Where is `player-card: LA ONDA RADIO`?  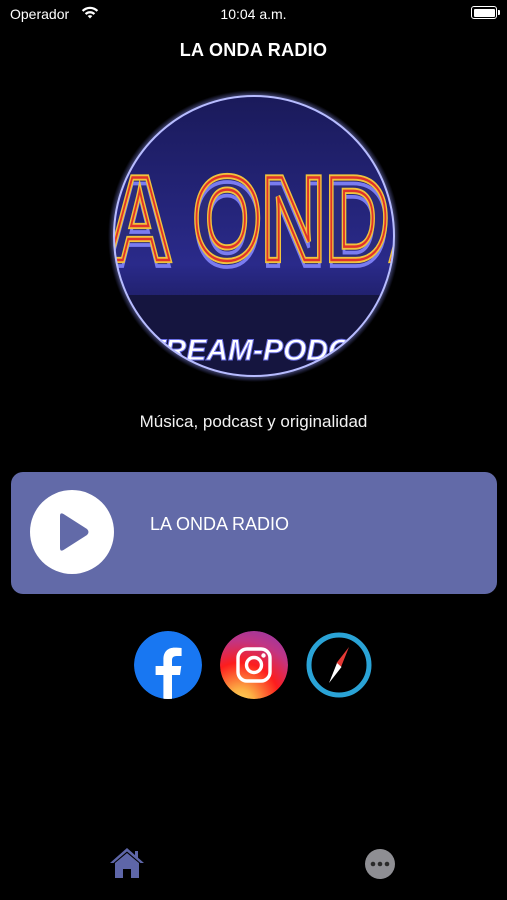 player-card: LA ONDA RADIO is located at coordinates (254, 533).